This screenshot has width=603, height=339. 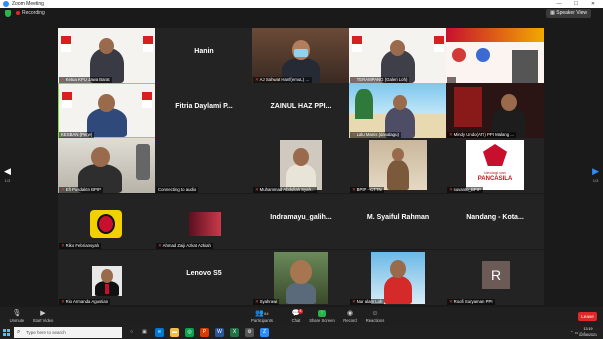 I want to click on taskbar-clock: 13:19 02/06/2021, so click(x=588, y=332).